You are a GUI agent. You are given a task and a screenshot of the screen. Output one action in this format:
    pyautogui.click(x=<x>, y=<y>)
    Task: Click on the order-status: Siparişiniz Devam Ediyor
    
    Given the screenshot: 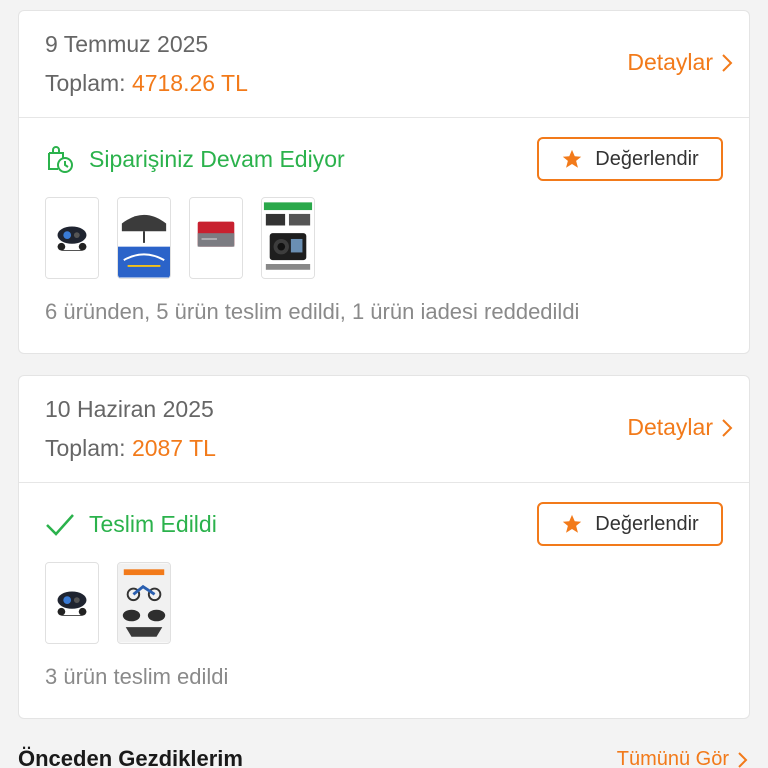 What is the action you would take?
    pyautogui.click(x=195, y=159)
    